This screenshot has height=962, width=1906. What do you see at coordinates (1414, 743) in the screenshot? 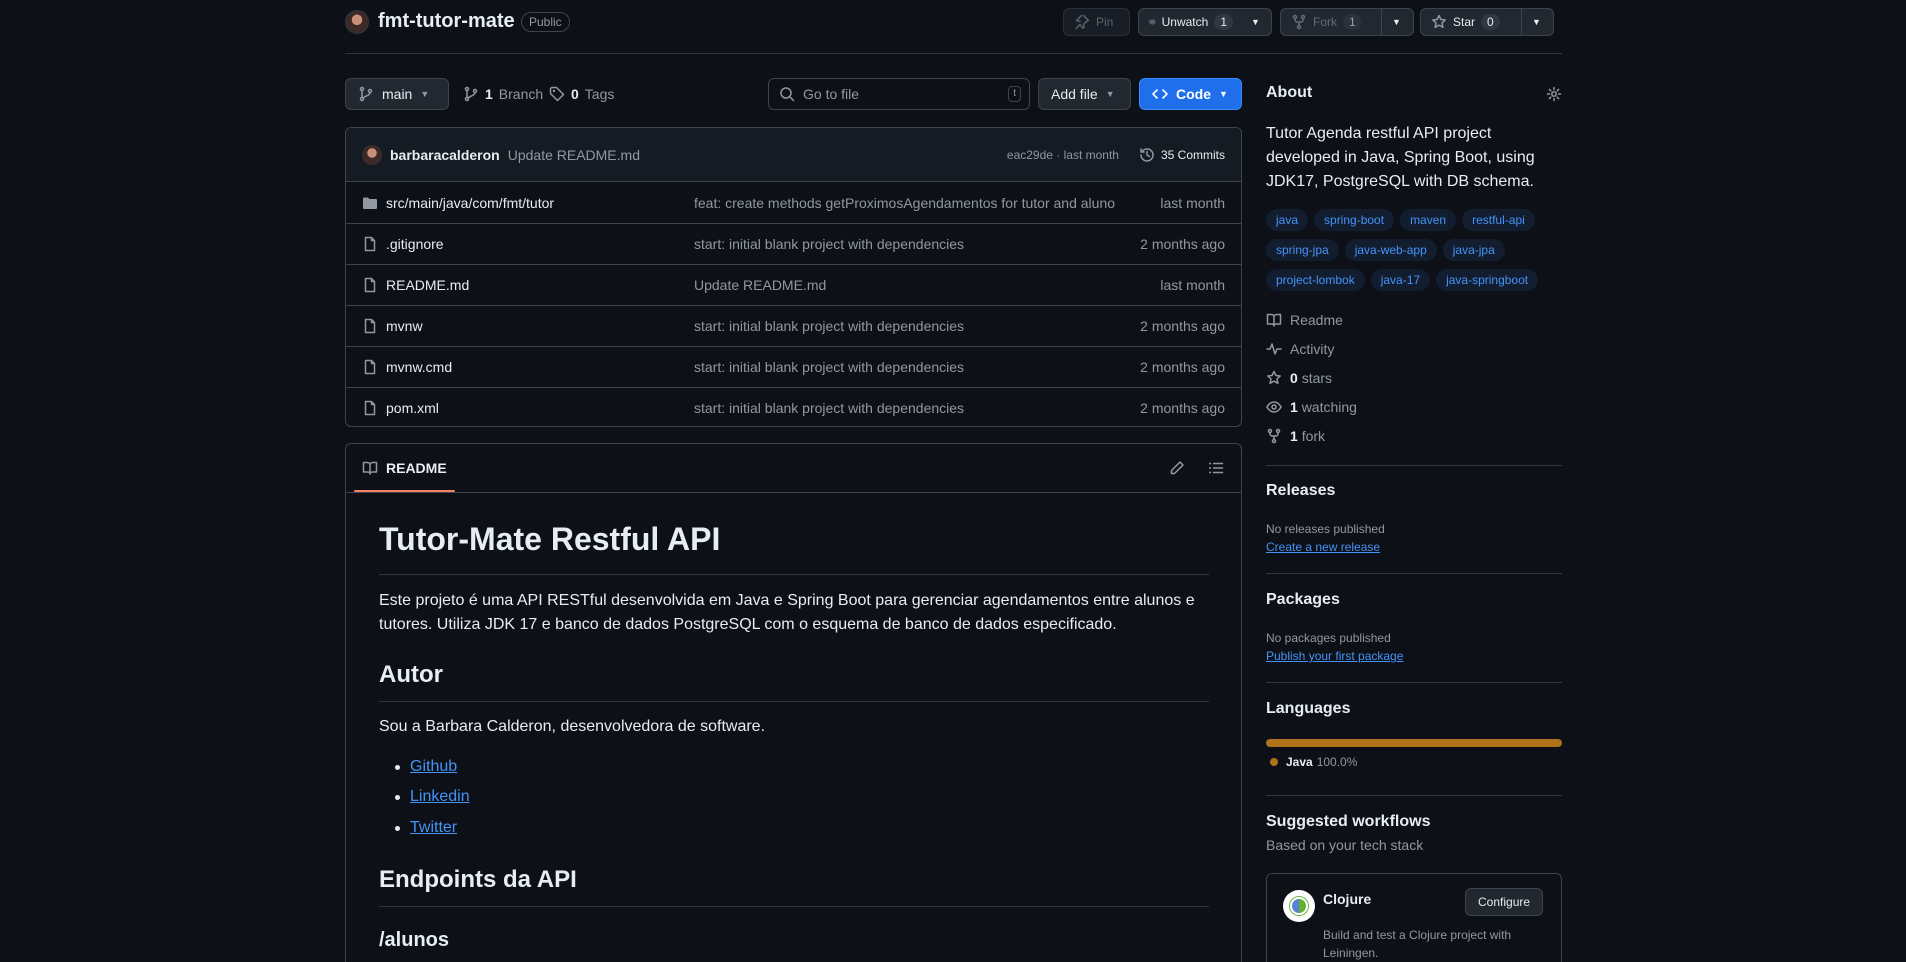
I see `language-bar-java` at bounding box center [1414, 743].